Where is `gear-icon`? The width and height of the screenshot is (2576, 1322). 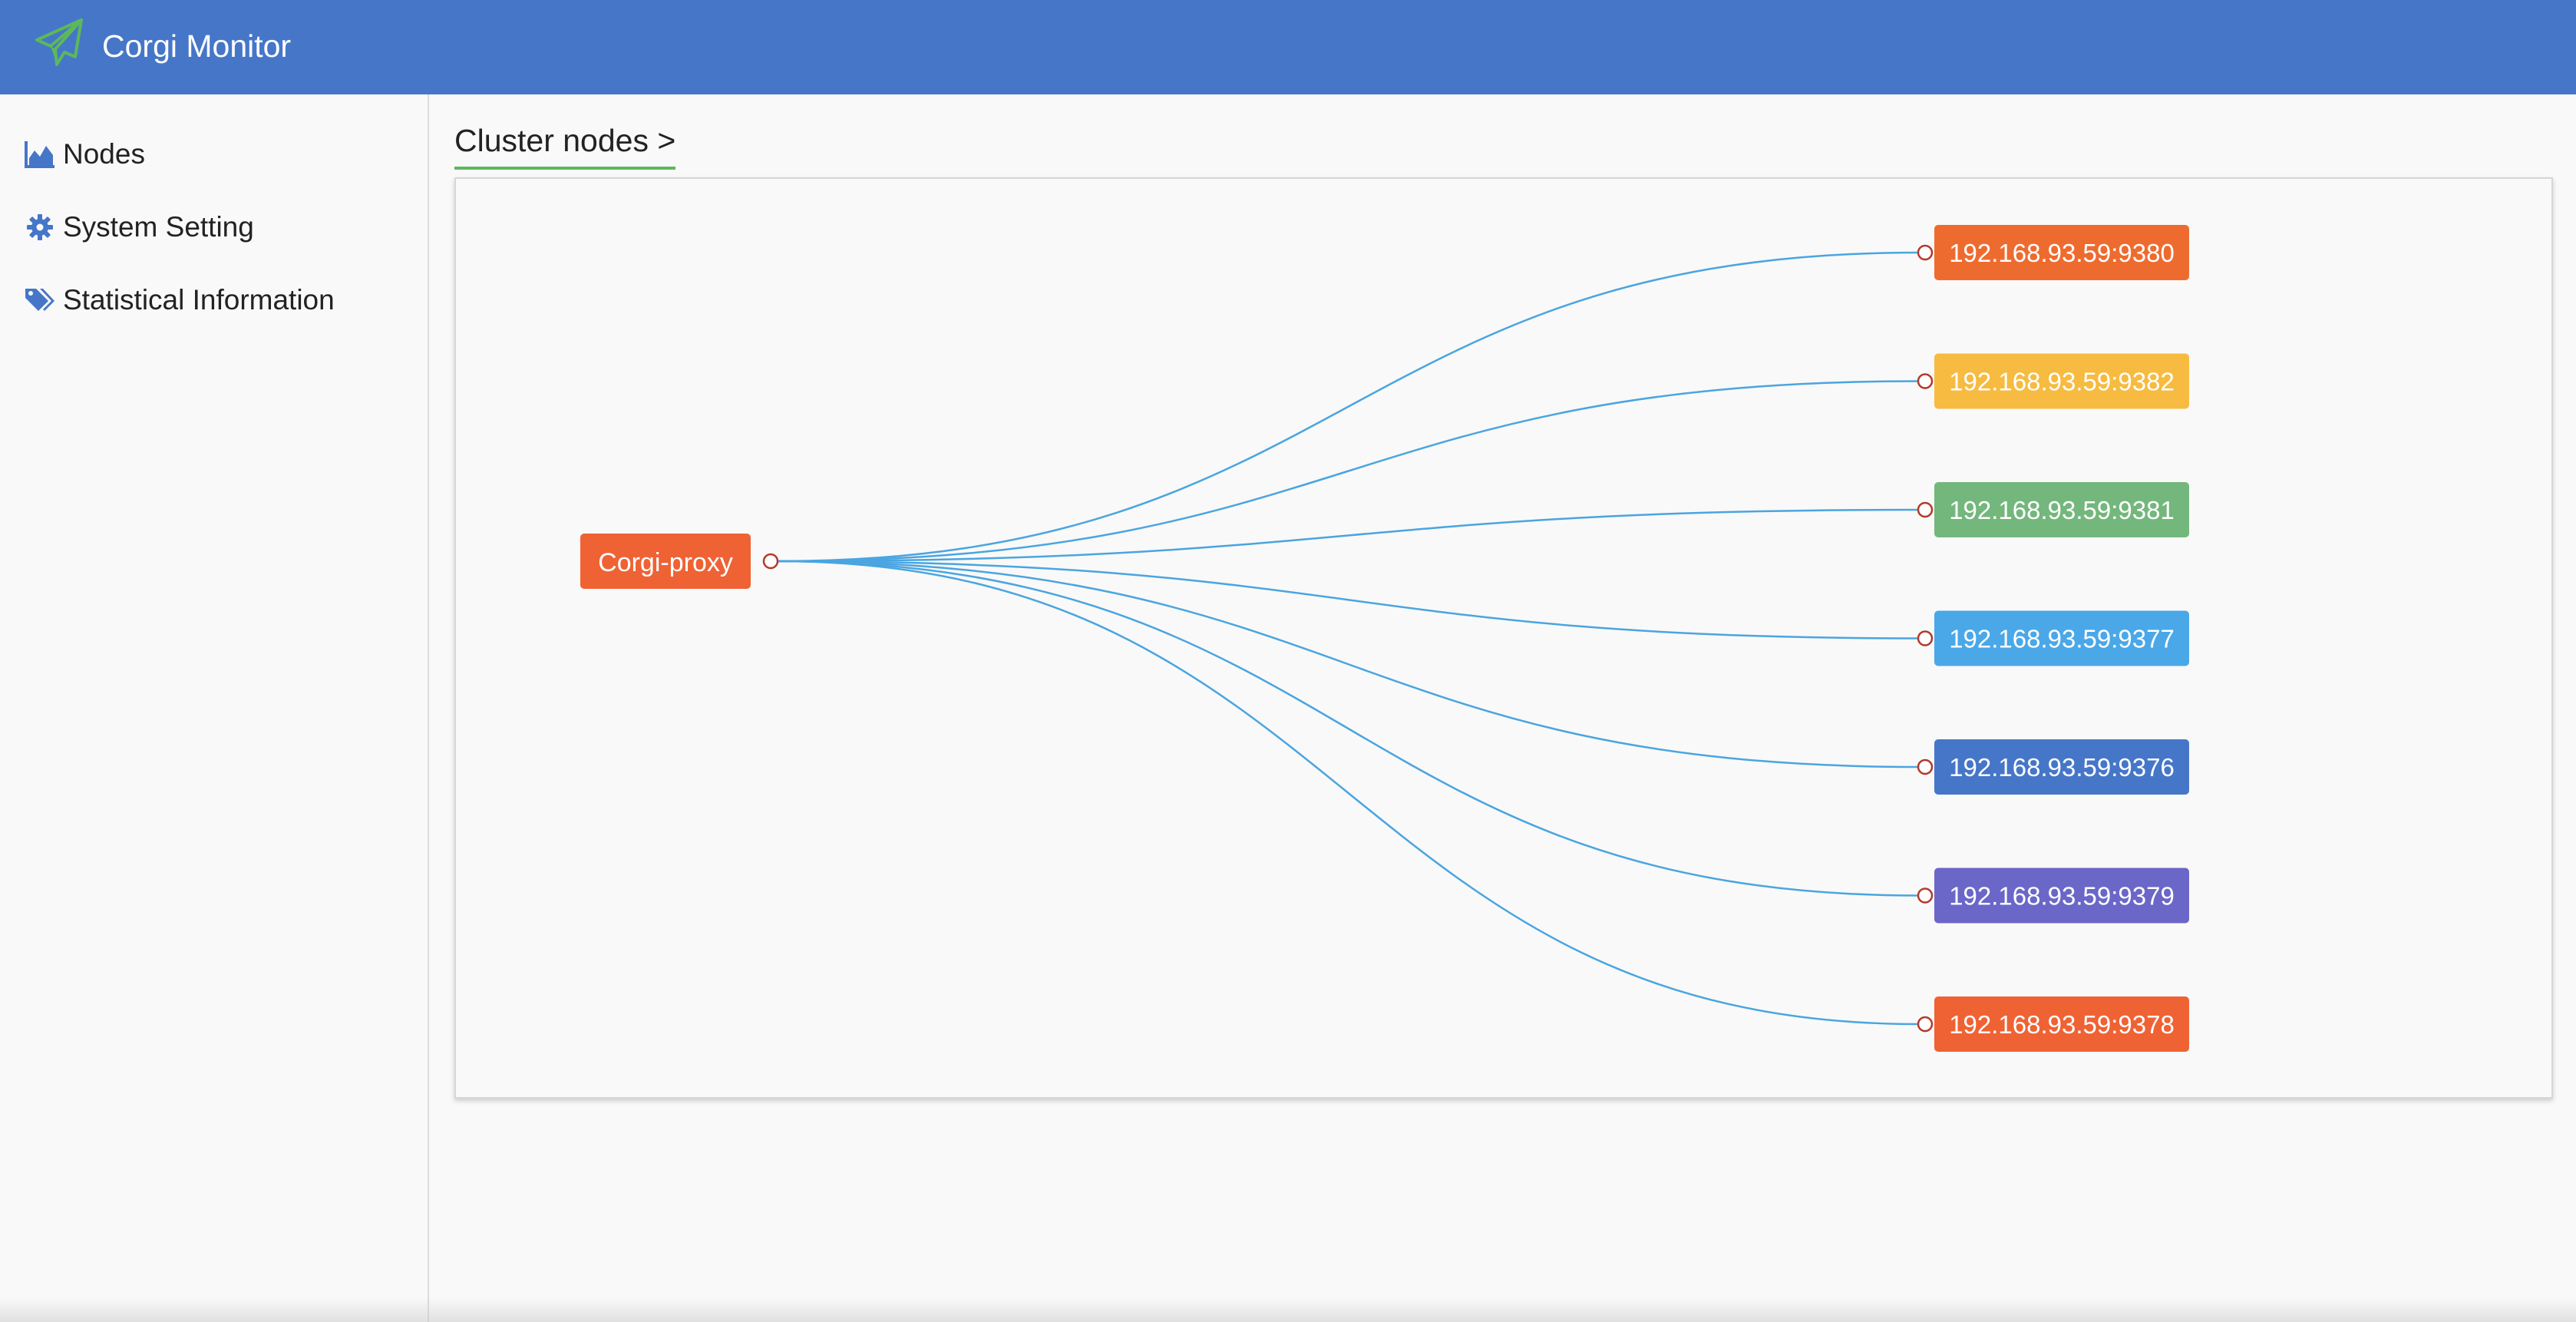 gear-icon is located at coordinates (40, 227).